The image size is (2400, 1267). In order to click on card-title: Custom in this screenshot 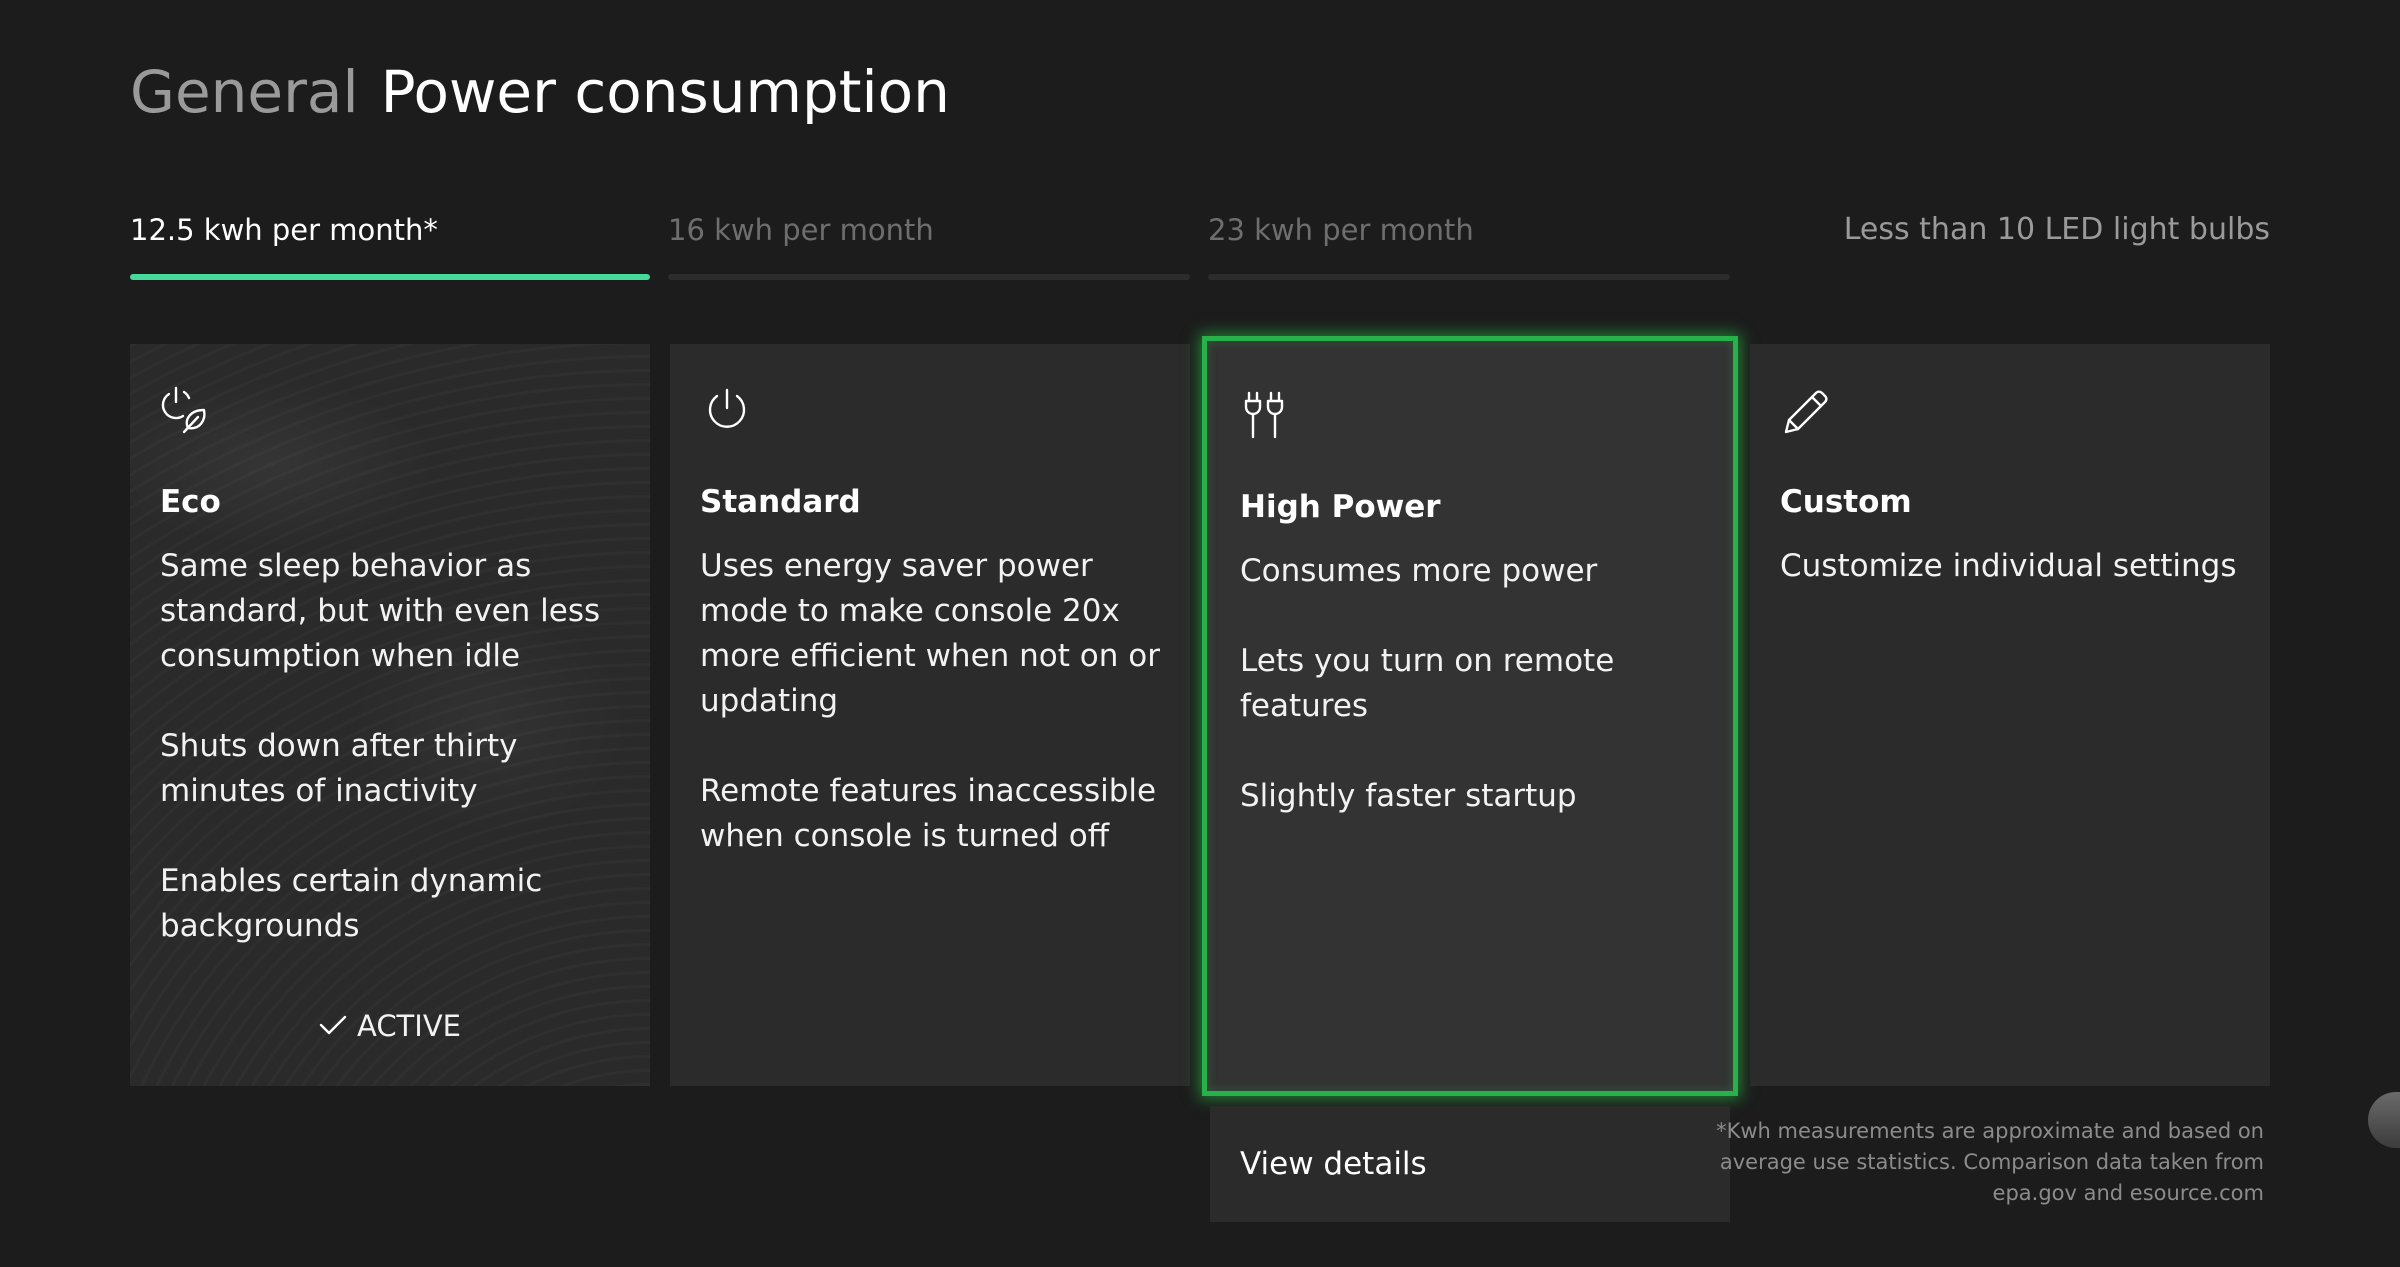, I will do `click(1846, 502)`.